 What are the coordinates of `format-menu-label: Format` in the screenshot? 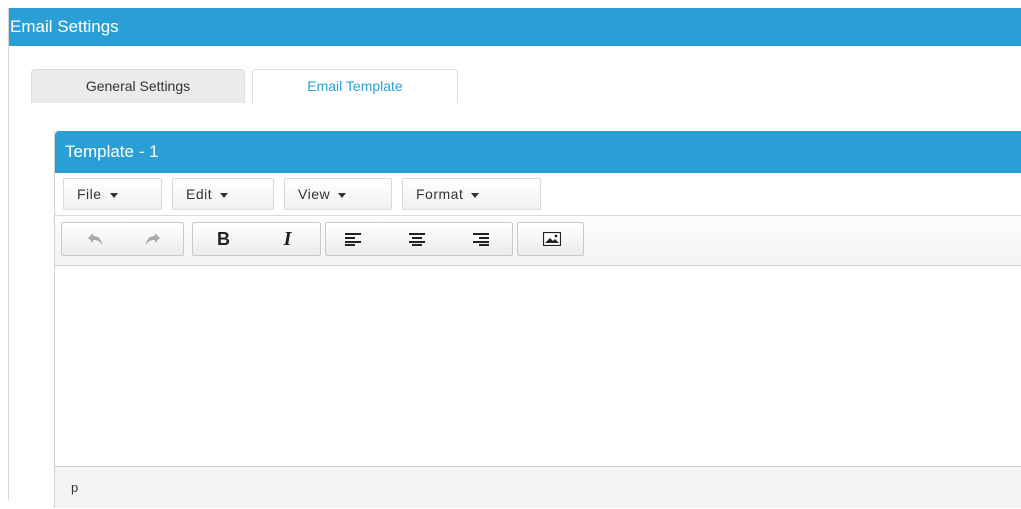 It's located at (440, 194).